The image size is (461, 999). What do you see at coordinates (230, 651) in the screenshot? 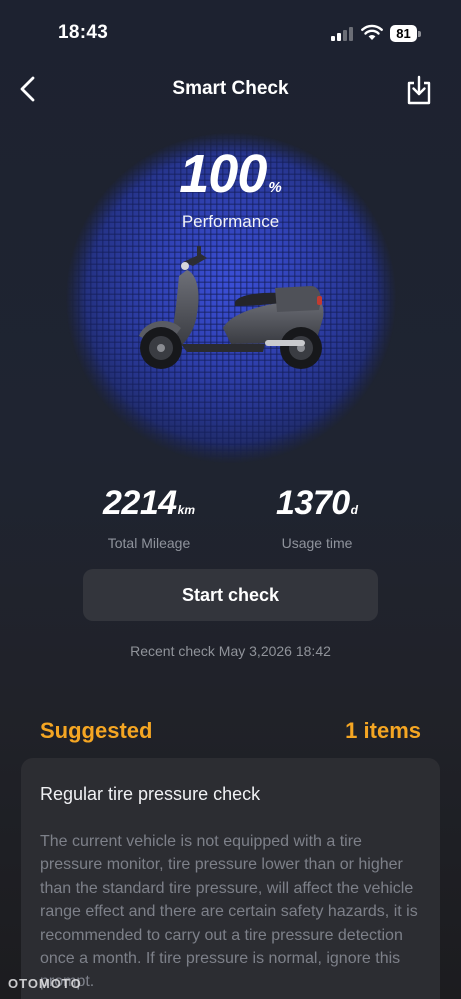
I see `recent-check-timestamp: Recent check May 3,2026 18:42` at bounding box center [230, 651].